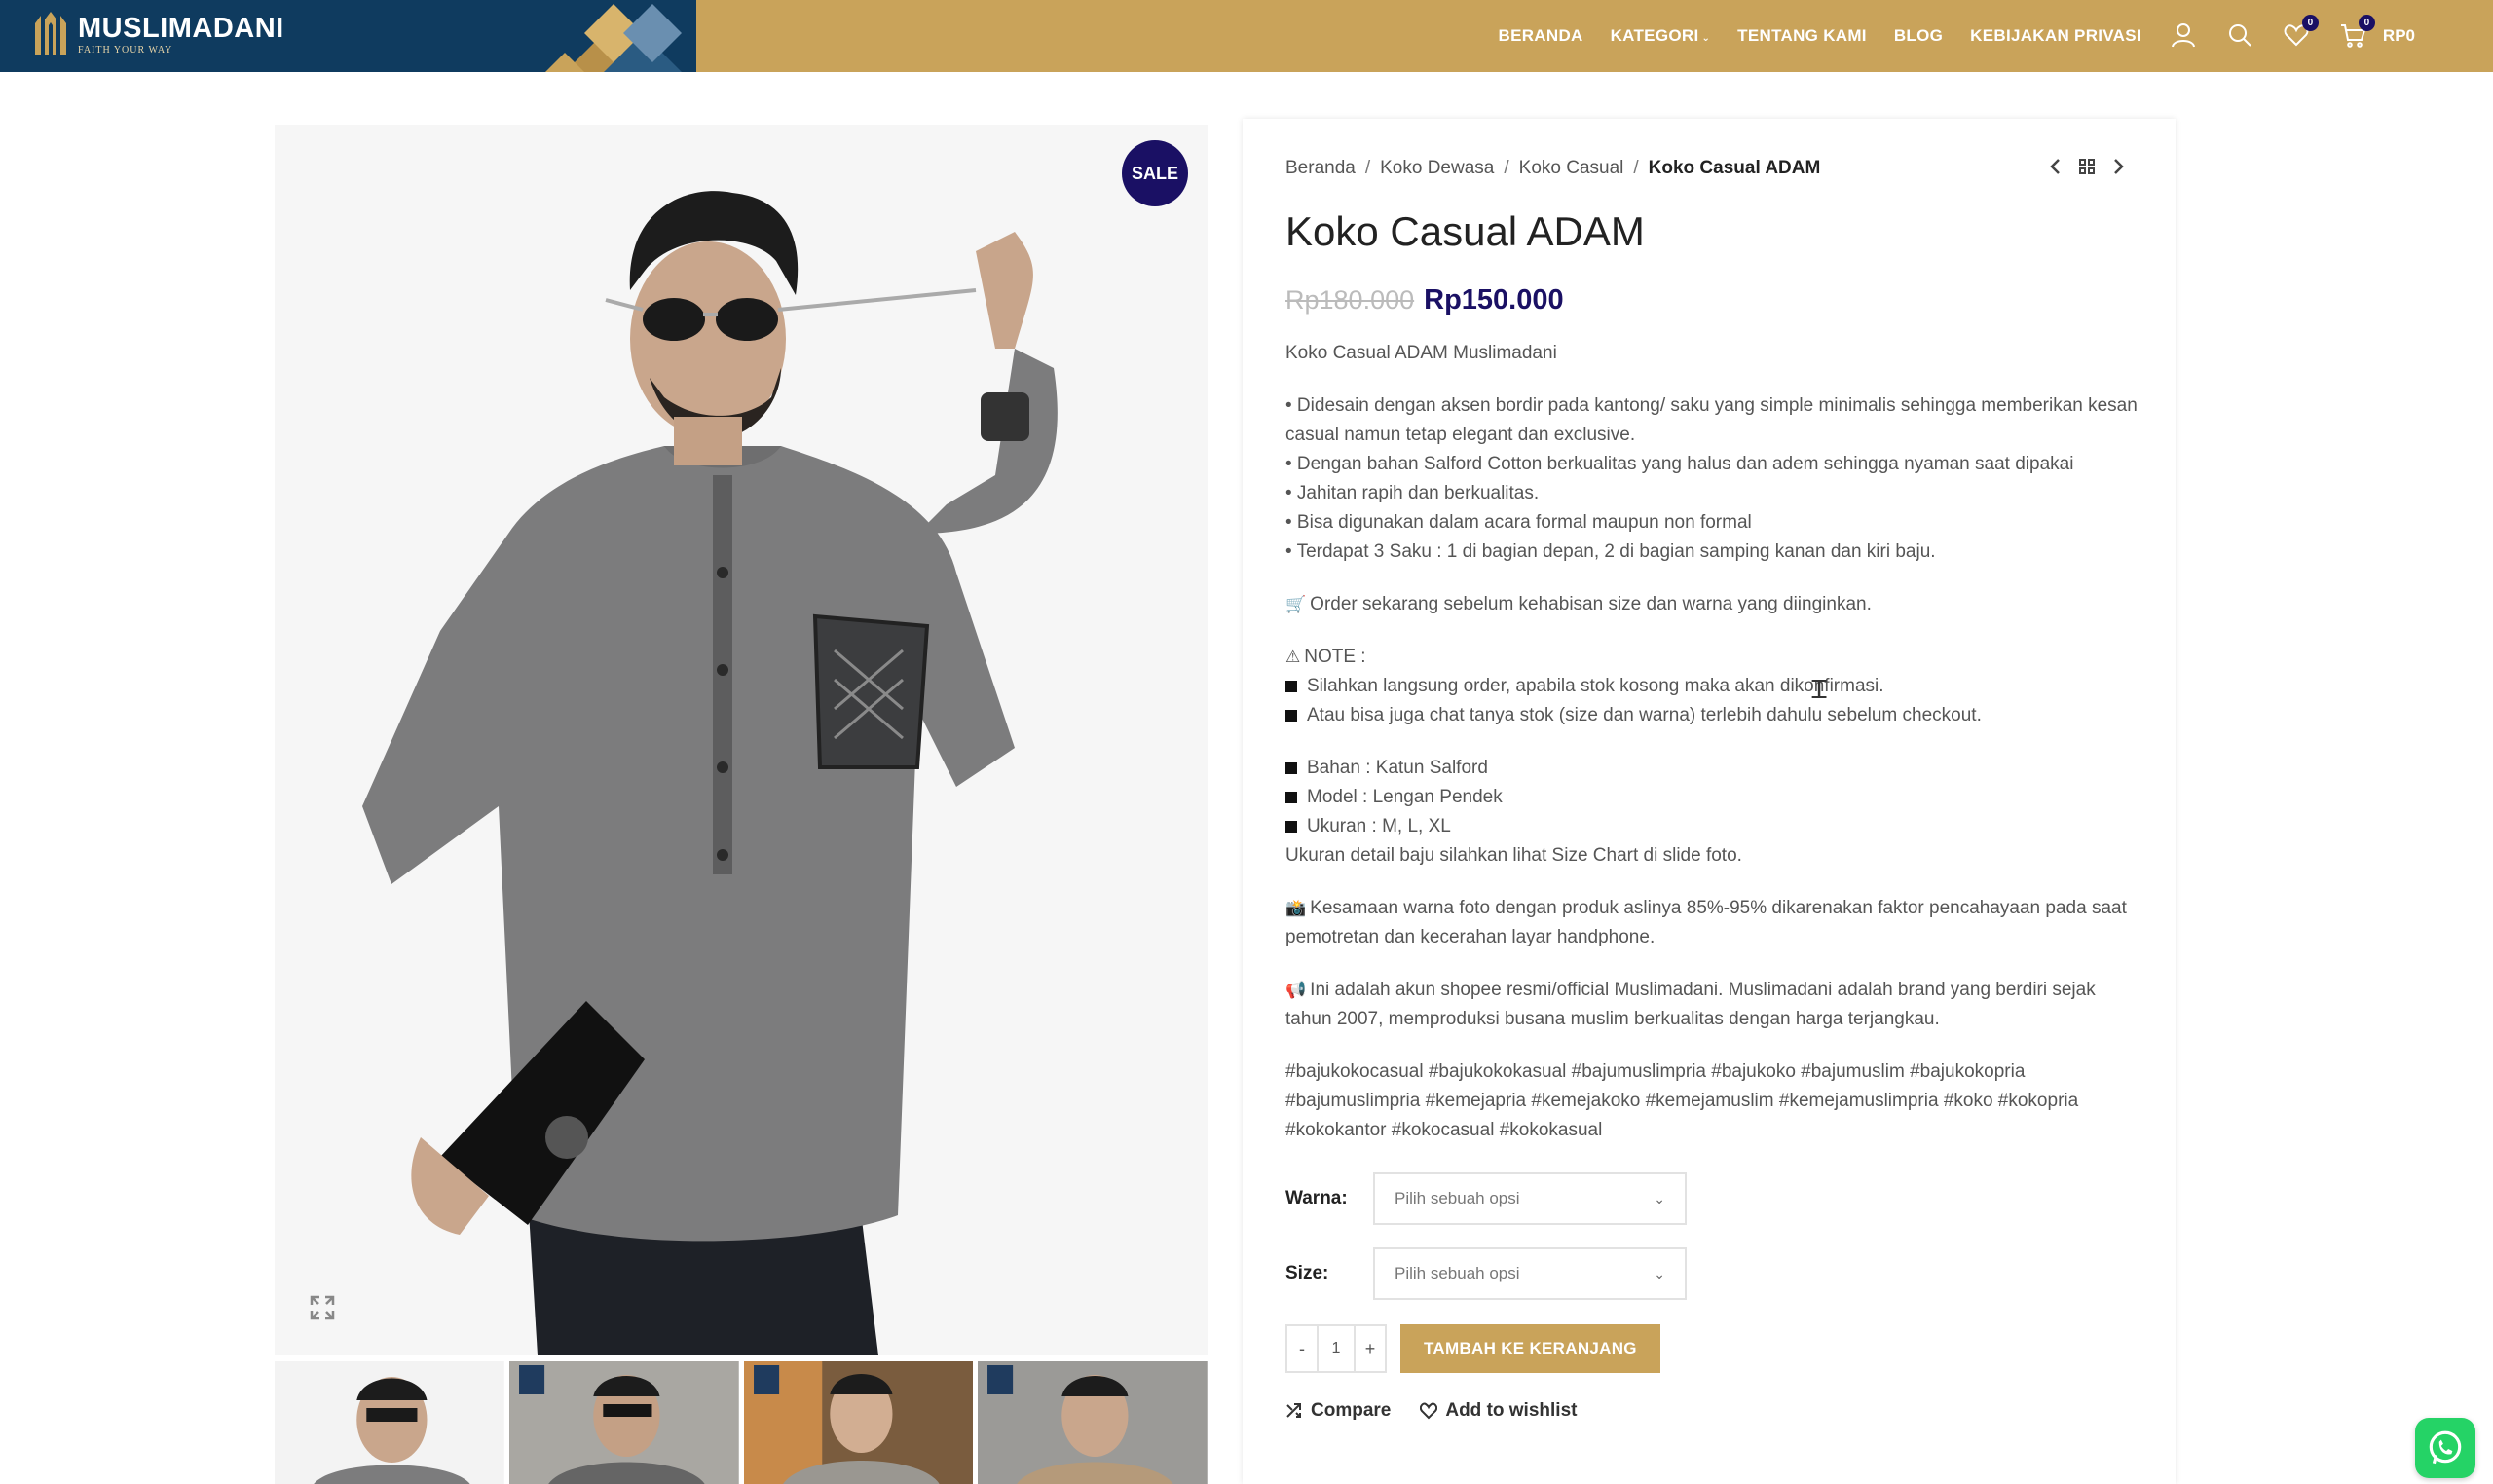  Describe the element at coordinates (2118, 166) in the screenshot. I see `chevron-right-icon` at that location.